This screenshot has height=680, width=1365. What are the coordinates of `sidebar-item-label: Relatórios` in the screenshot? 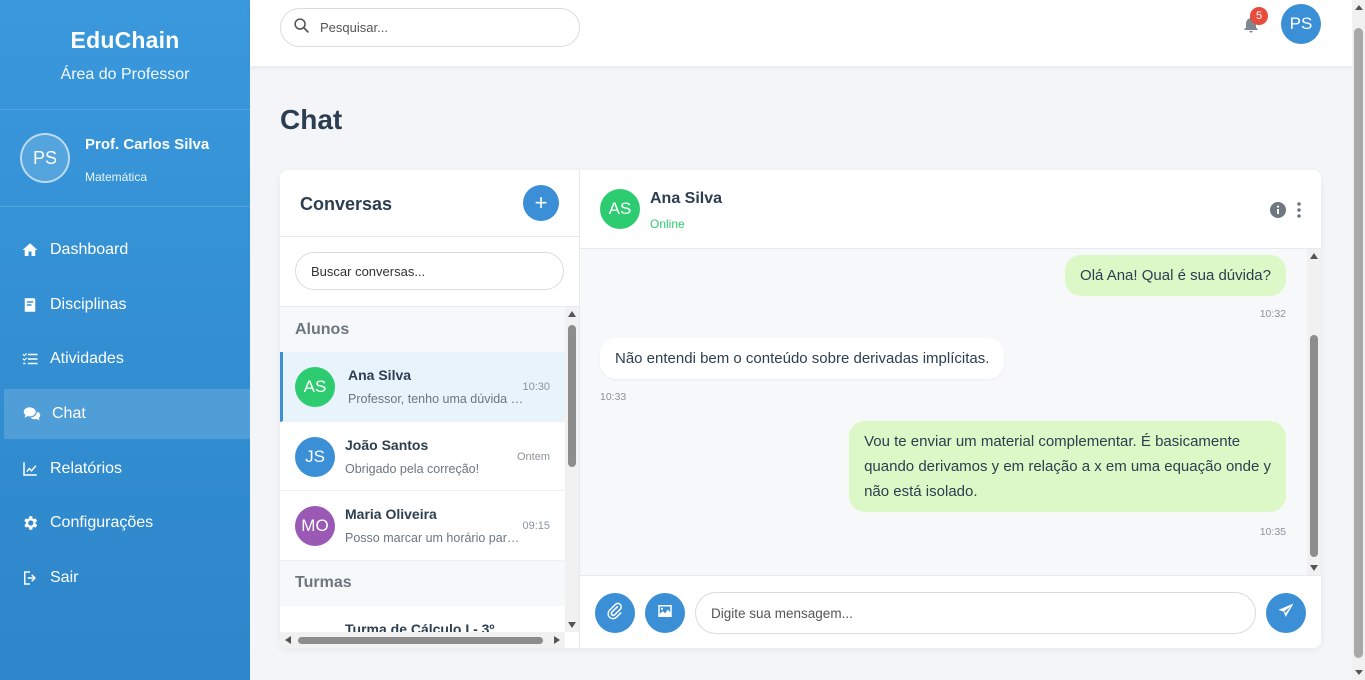 It's located at (86, 468).